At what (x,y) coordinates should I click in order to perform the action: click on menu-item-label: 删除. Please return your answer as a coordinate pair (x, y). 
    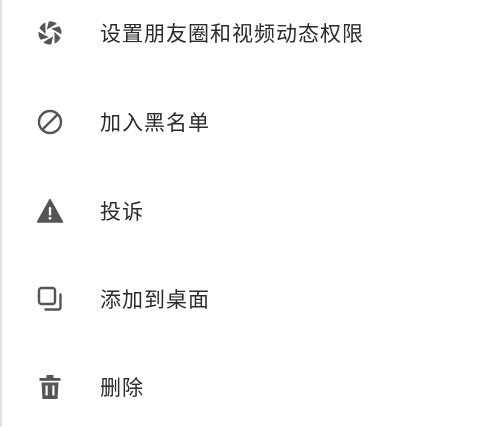
    Looking at the image, I should click on (122, 388).